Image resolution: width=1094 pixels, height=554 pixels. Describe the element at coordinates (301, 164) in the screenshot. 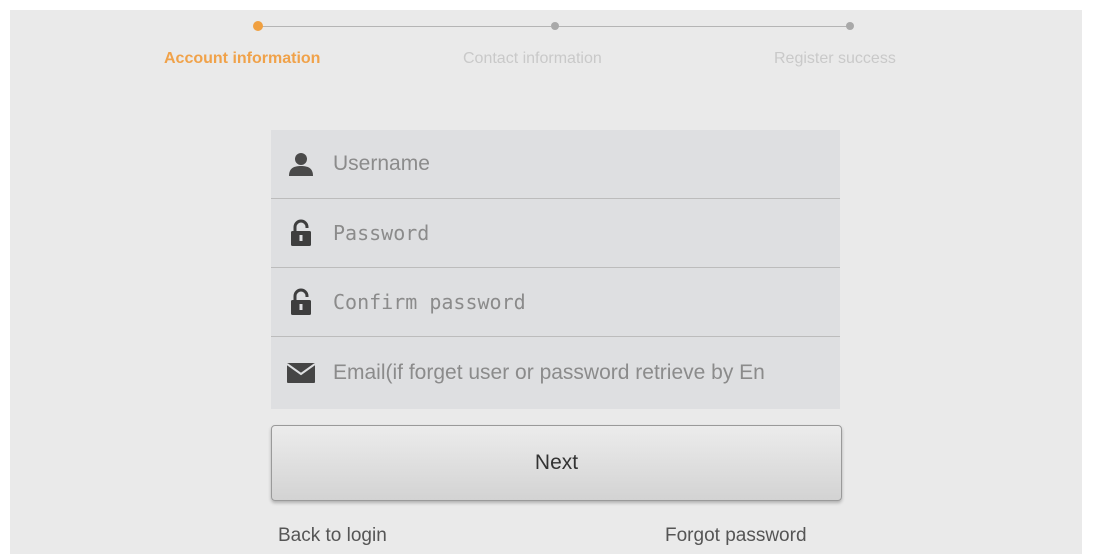

I see `user-icon` at that location.